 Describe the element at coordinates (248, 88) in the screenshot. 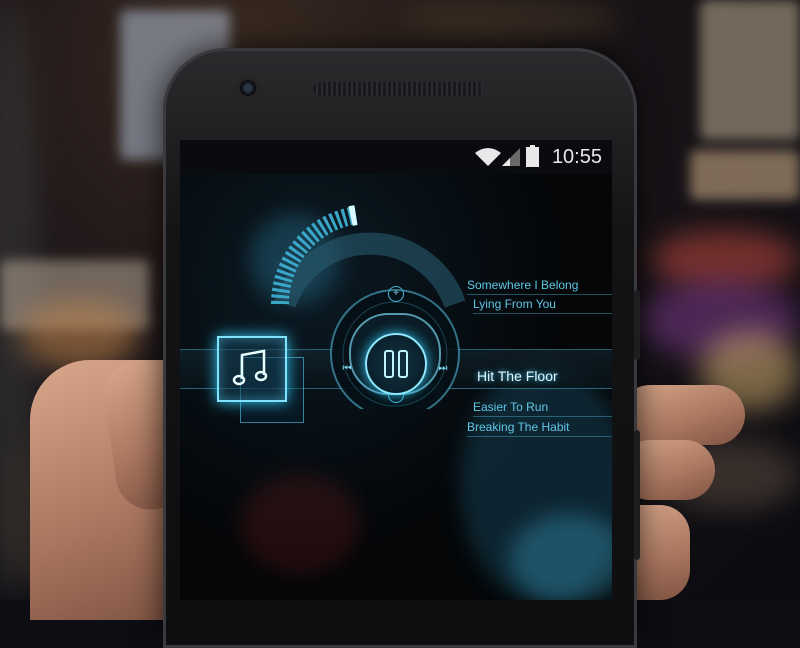

I see `front-camera-icon` at that location.